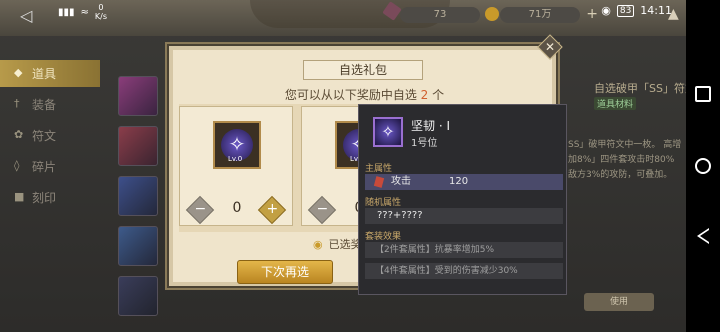  What do you see at coordinates (363, 70) in the screenshot?
I see `dialog-title: 自选礼包` at bounding box center [363, 70].